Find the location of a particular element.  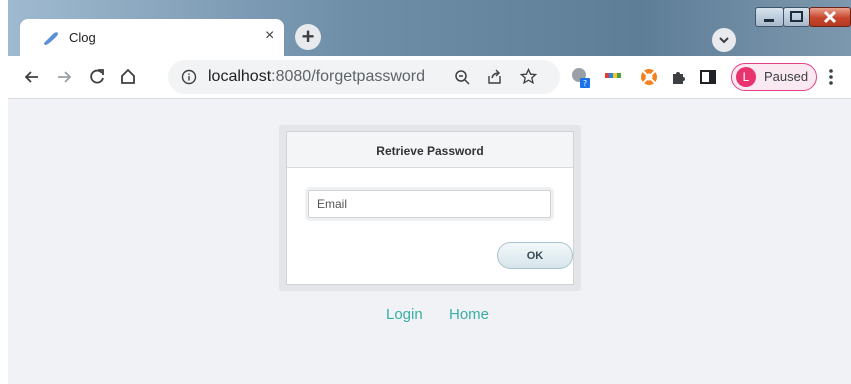

chevron-down-icon is located at coordinates (724, 40).